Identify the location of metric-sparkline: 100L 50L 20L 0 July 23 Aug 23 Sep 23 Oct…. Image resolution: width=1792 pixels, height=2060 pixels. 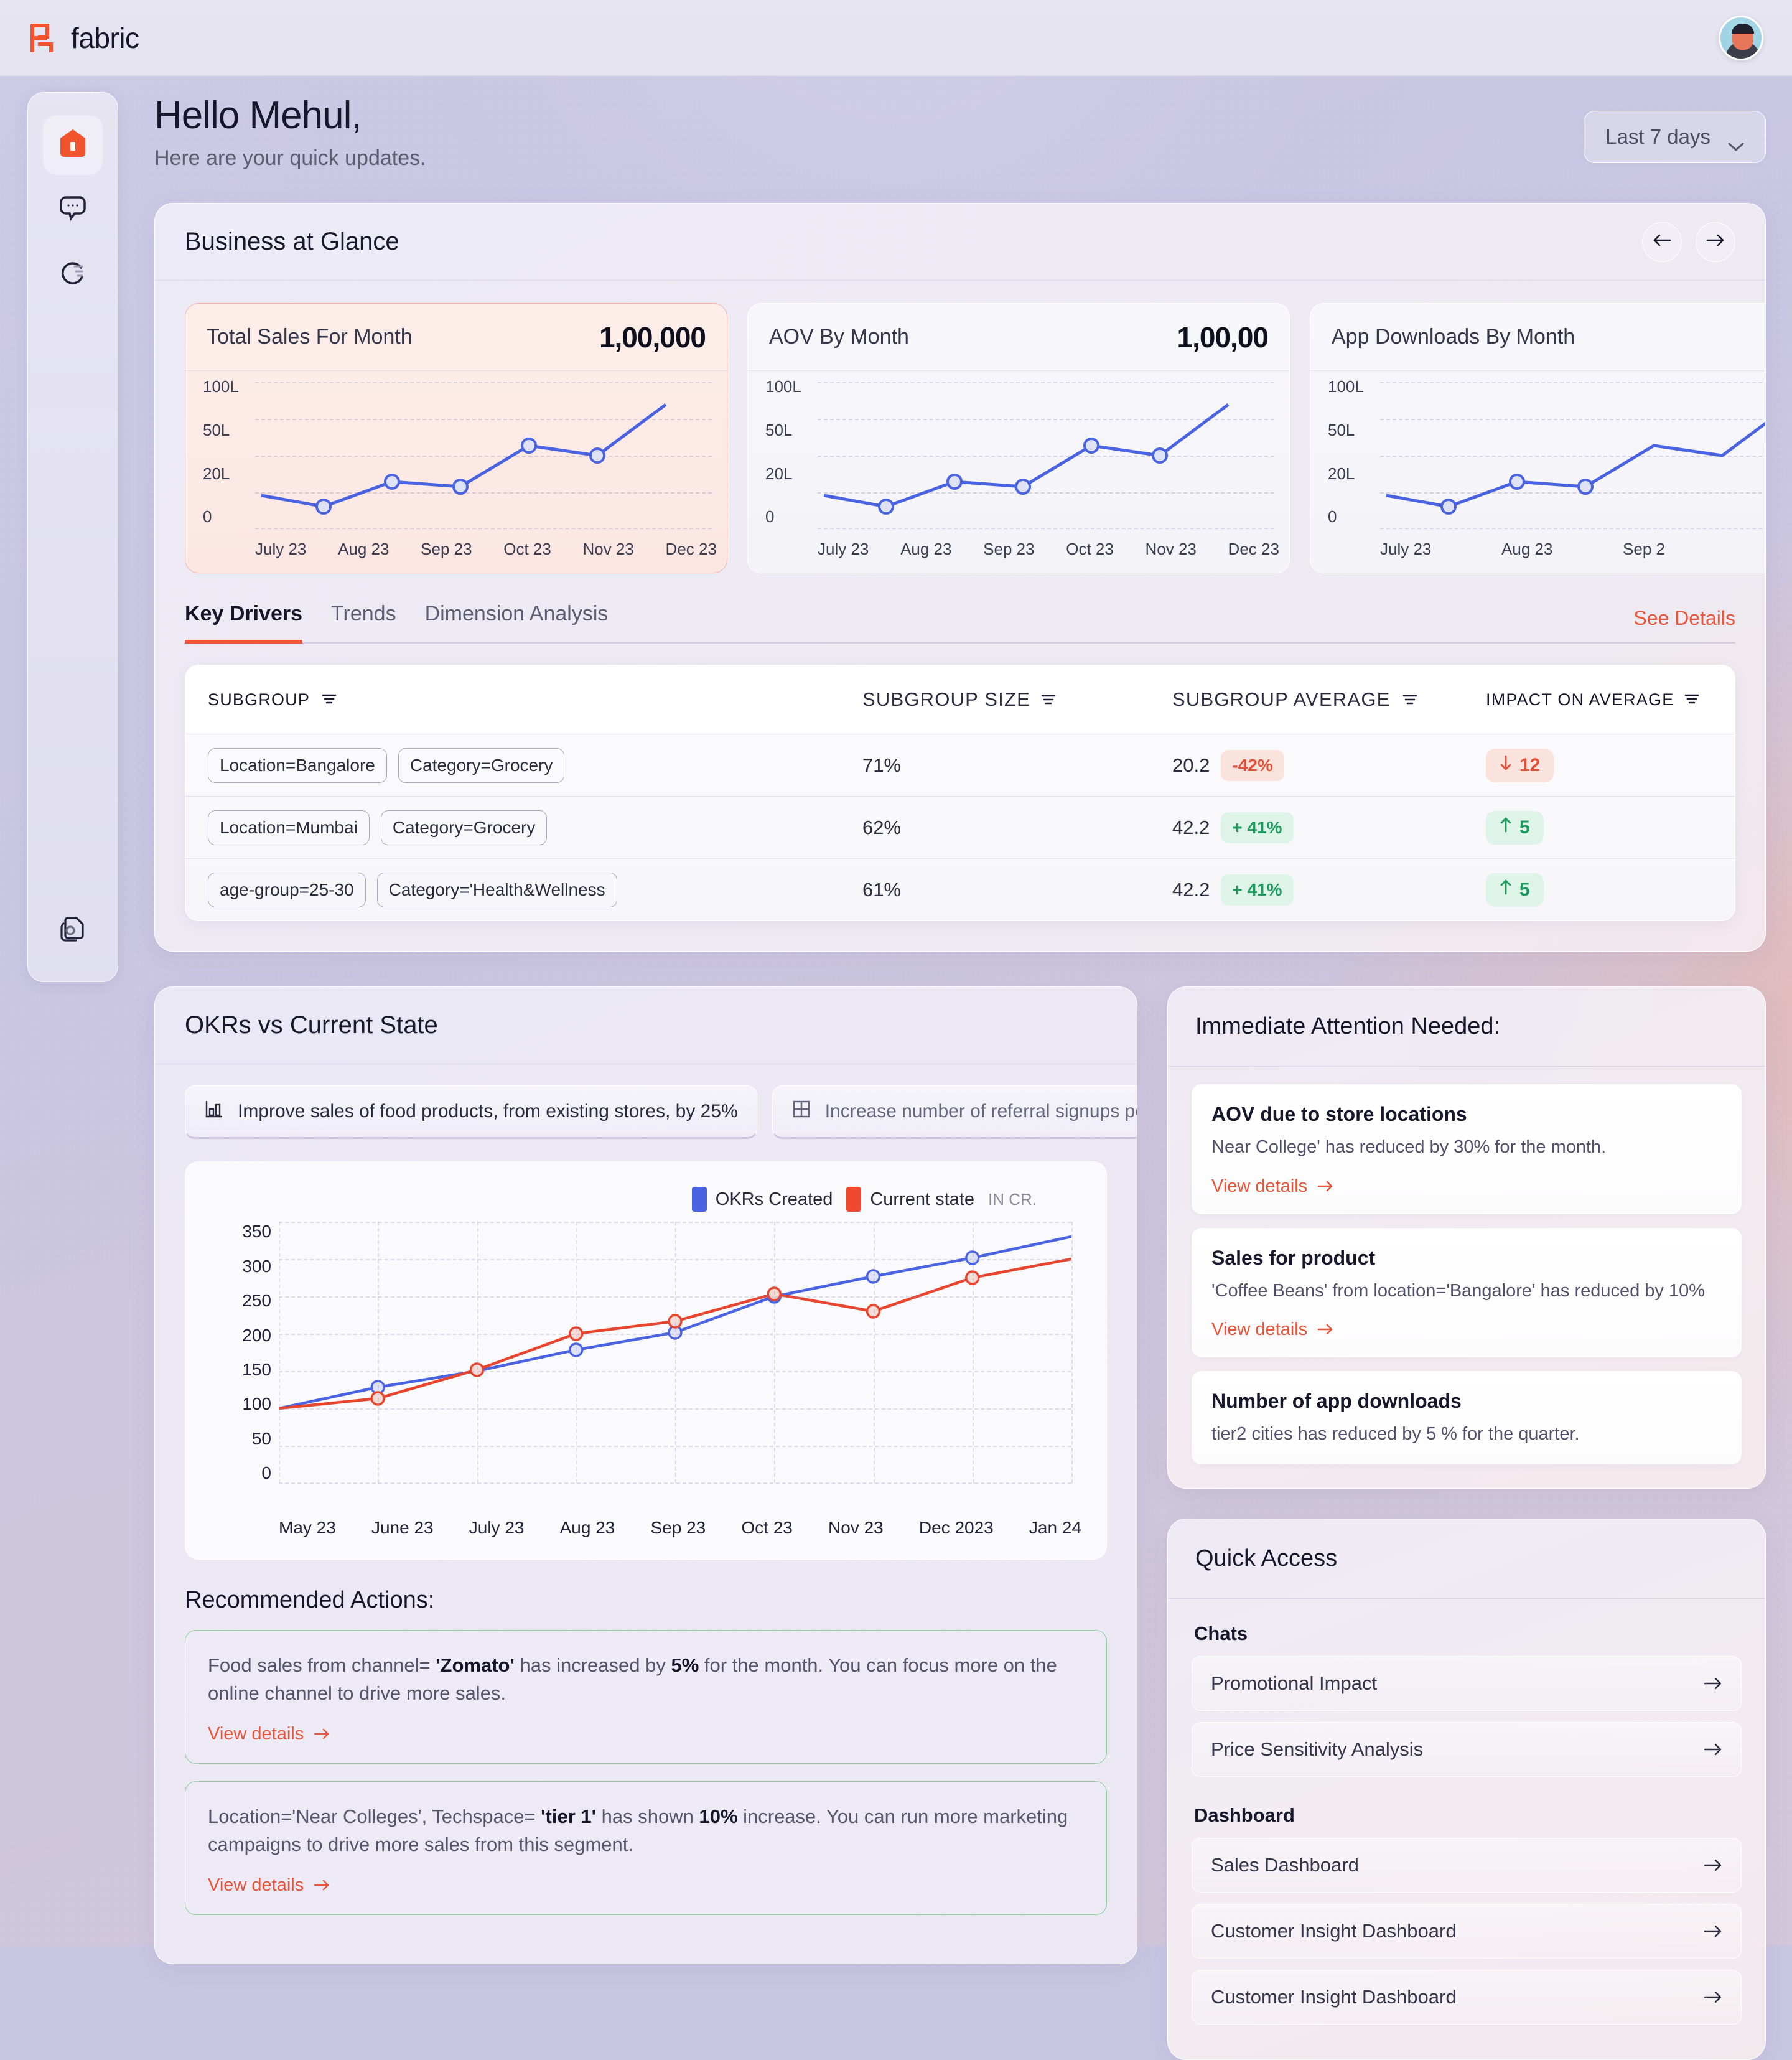
(1018, 472).